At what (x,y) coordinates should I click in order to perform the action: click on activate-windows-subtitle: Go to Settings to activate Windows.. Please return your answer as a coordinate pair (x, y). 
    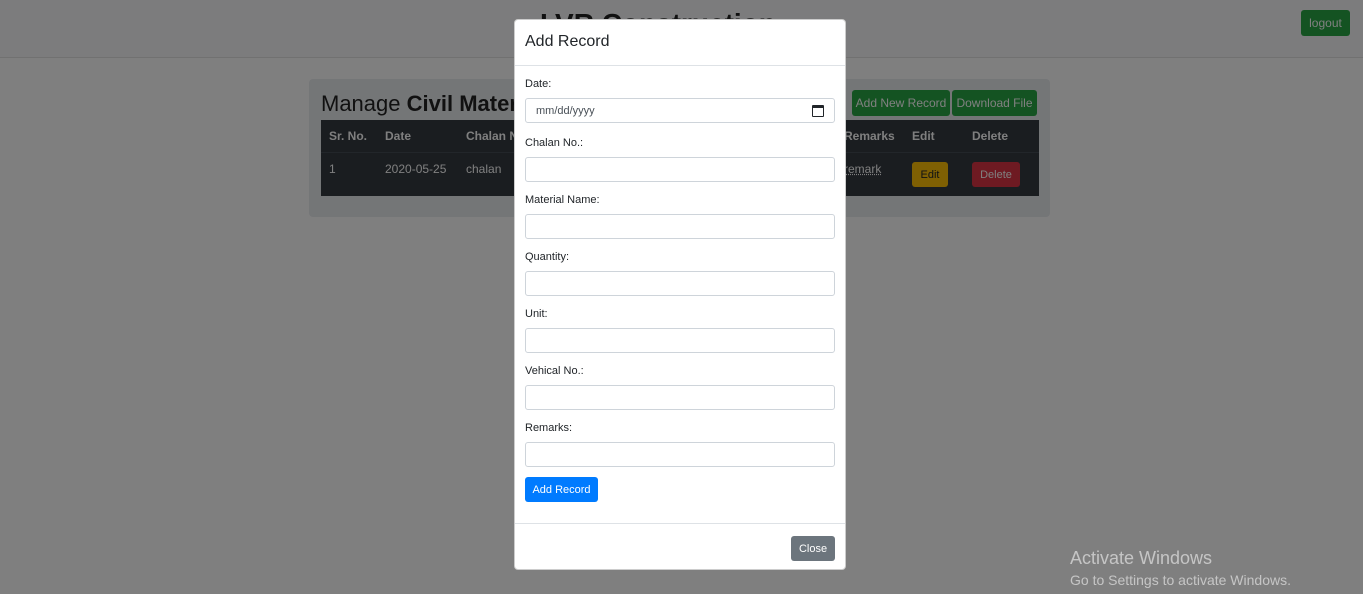
    Looking at the image, I should click on (1180, 580).